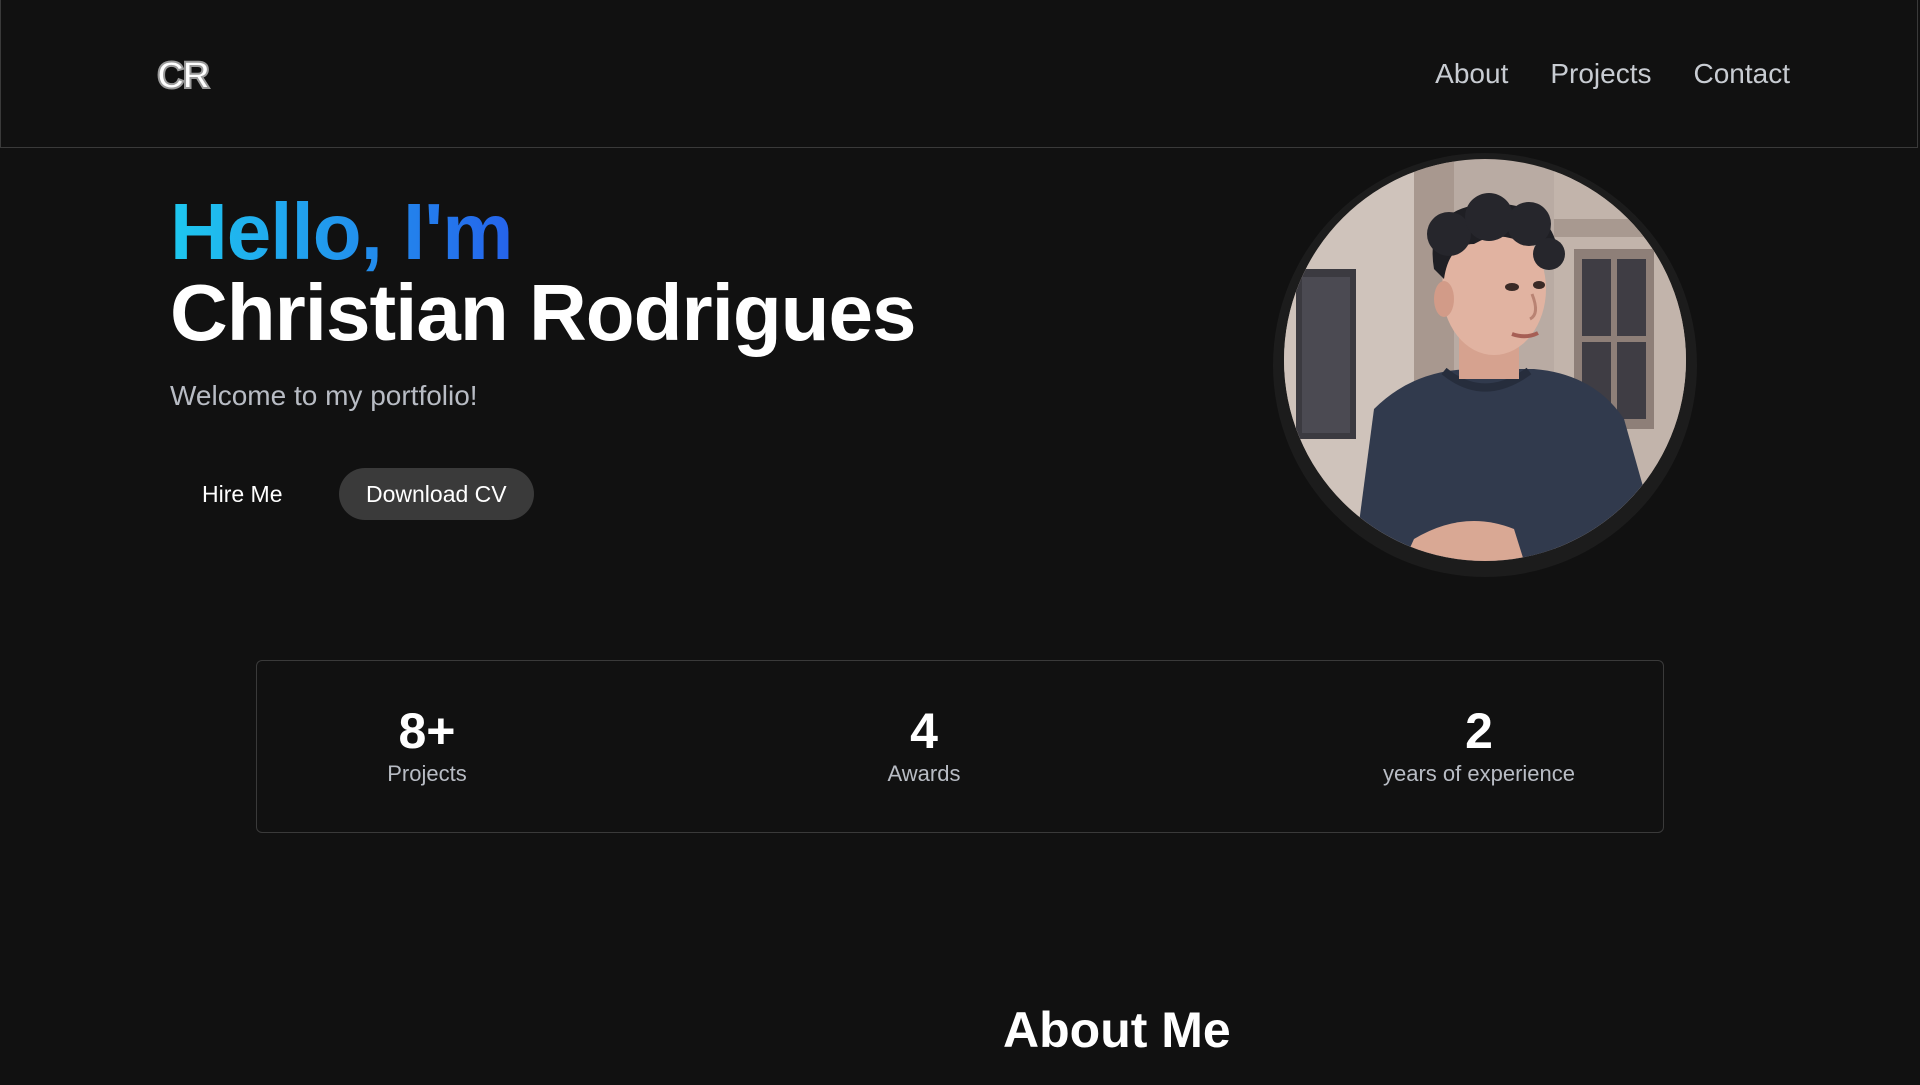 The image size is (1920, 1085). Describe the element at coordinates (1742, 74) in the screenshot. I see `nav-link-contact: Contact` at that location.